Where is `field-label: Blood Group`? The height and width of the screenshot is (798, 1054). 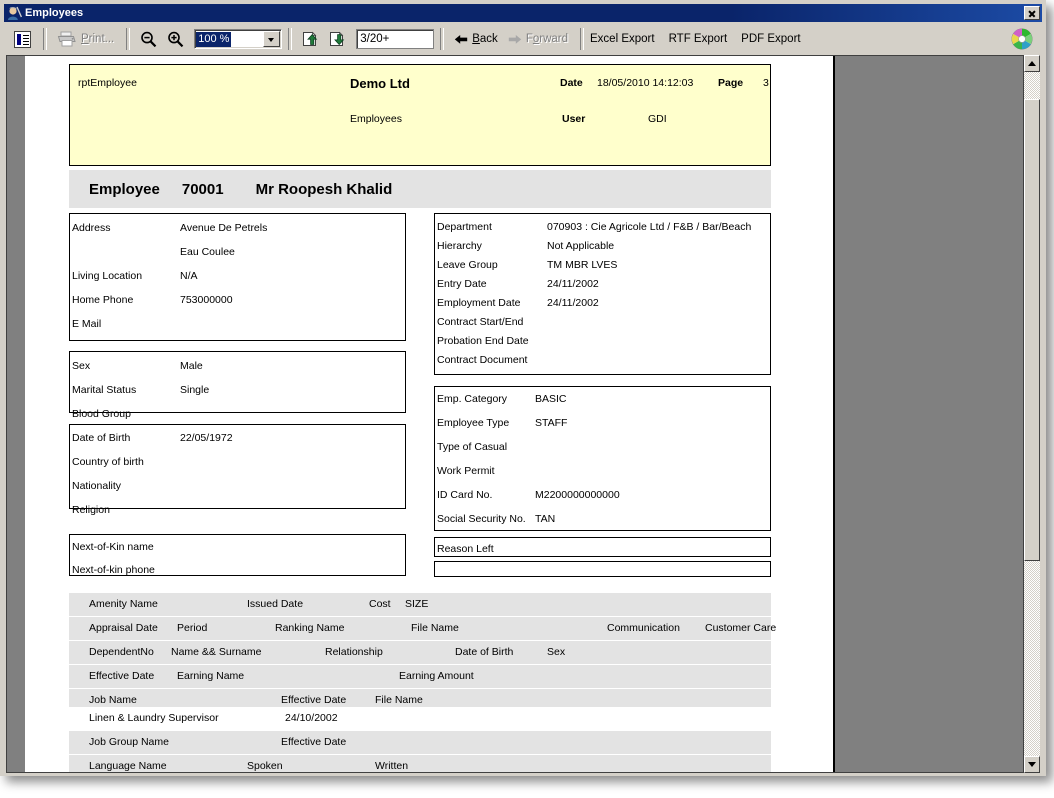
field-label: Blood Group is located at coordinates (101, 414).